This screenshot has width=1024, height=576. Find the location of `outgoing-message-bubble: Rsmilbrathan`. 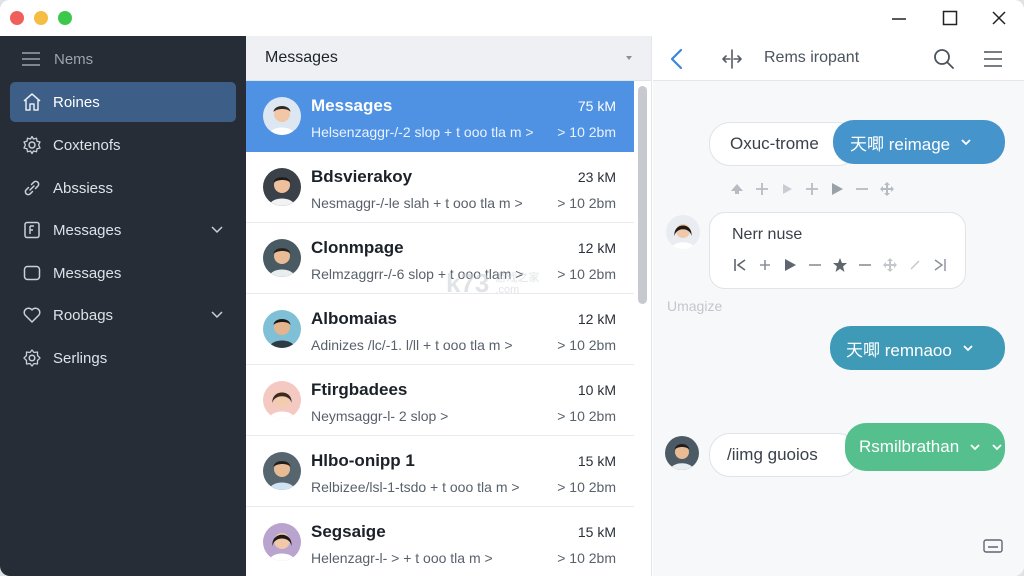

outgoing-message-bubble: Rsmilbrathan is located at coordinates (925, 447).